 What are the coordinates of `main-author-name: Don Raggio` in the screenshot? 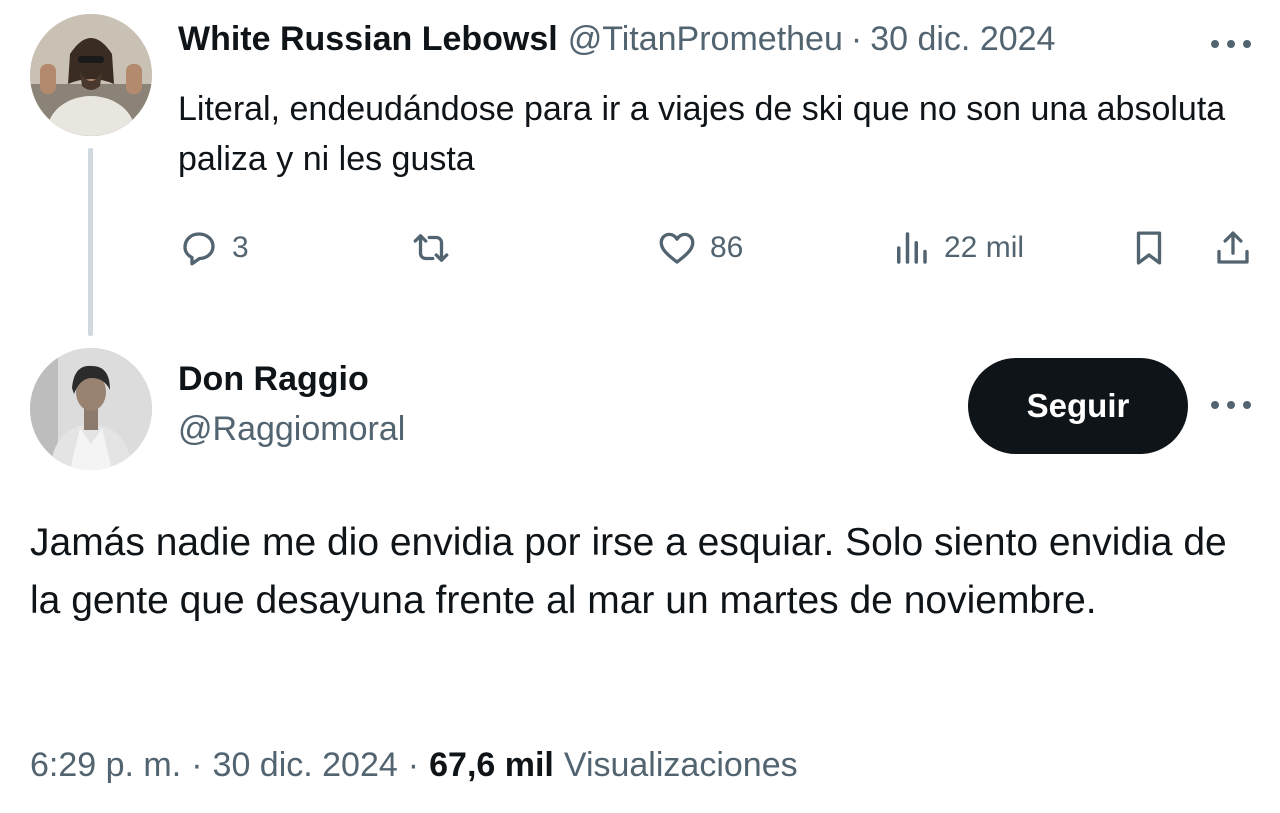 It's located at (273, 379).